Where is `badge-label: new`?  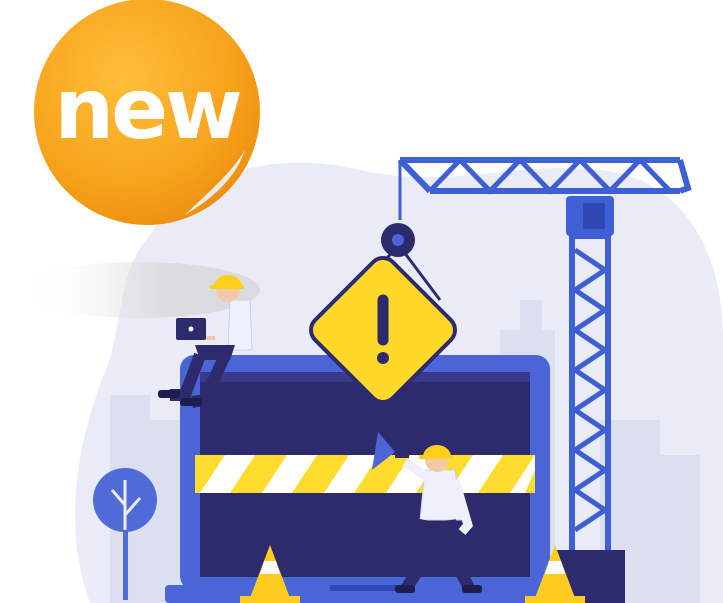
badge-label: new is located at coordinates (147, 109).